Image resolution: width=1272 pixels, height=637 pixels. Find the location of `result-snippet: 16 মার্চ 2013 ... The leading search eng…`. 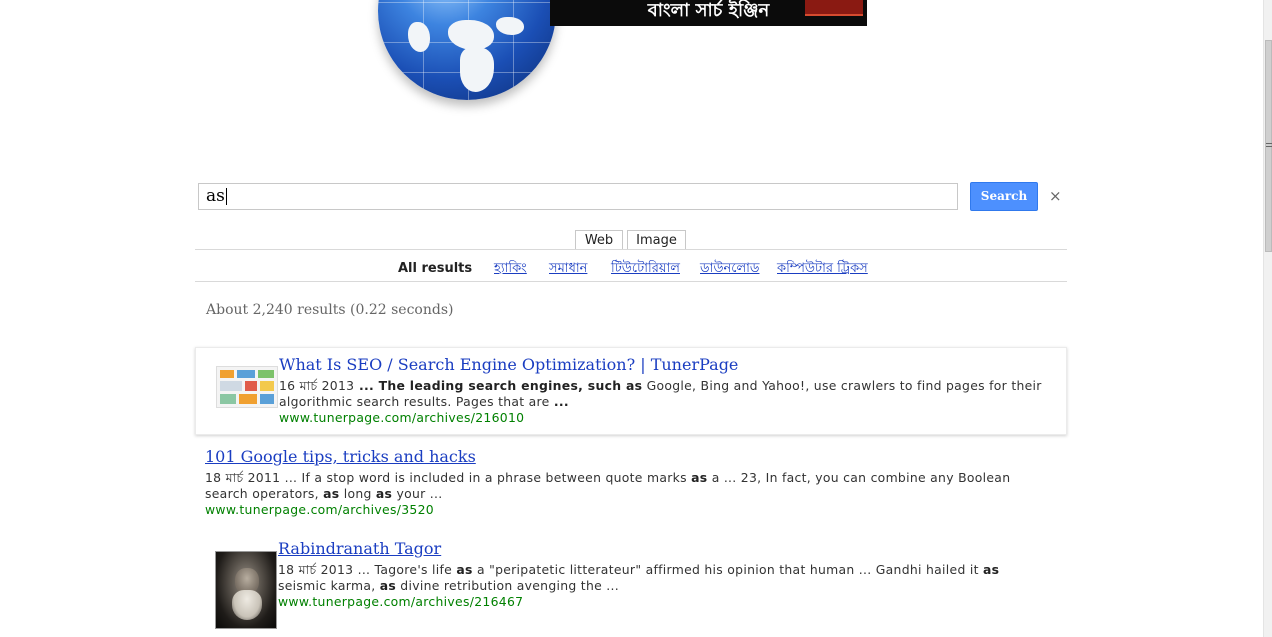

result-snippet: 16 মার্চ 2013 ... The leading search eng… is located at coordinates (660, 394).